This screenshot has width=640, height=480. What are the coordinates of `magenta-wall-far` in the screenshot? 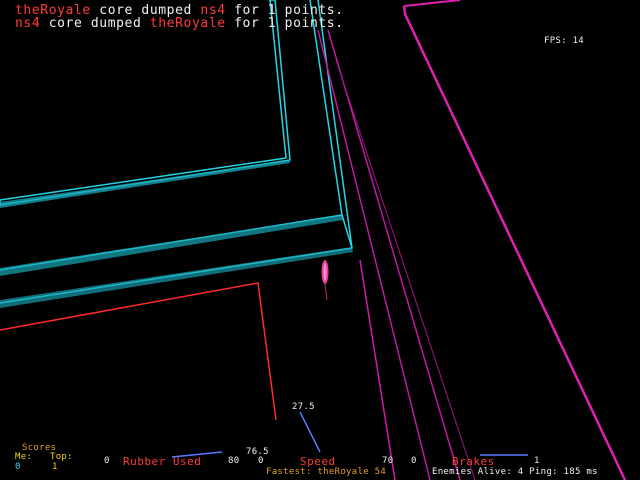 It's located at (432, 3).